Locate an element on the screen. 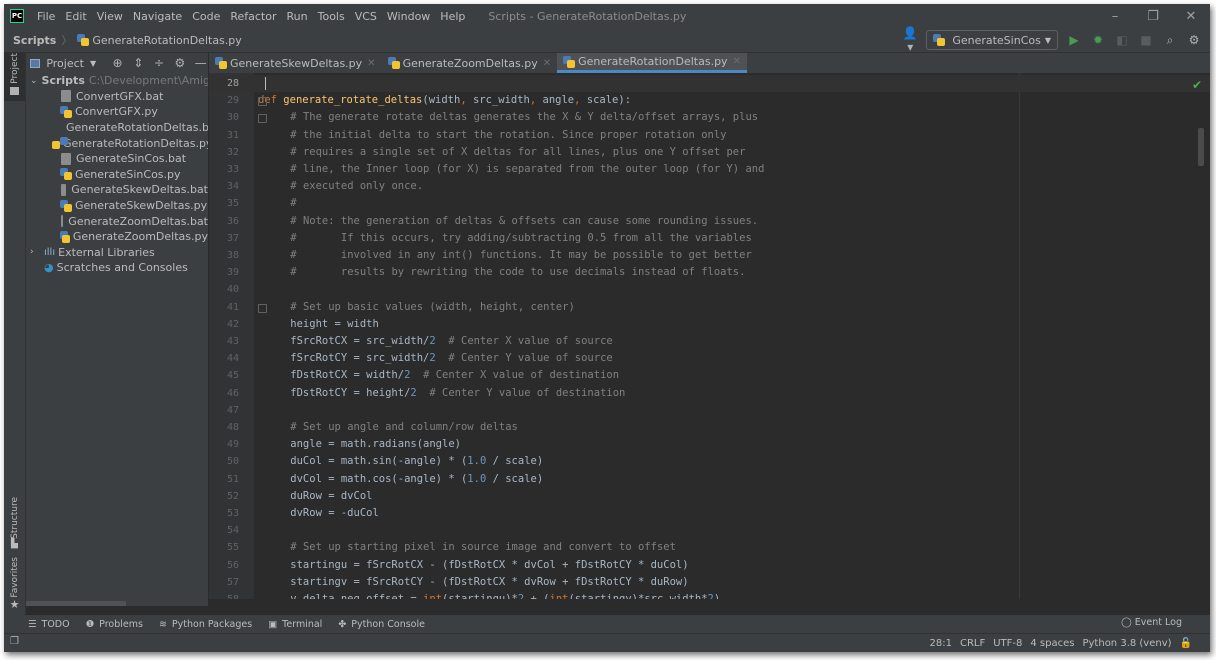 This screenshot has height=660, width=1216. tree-file-item: GenerateSkewDeltas.bat is located at coordinates (117, 190).